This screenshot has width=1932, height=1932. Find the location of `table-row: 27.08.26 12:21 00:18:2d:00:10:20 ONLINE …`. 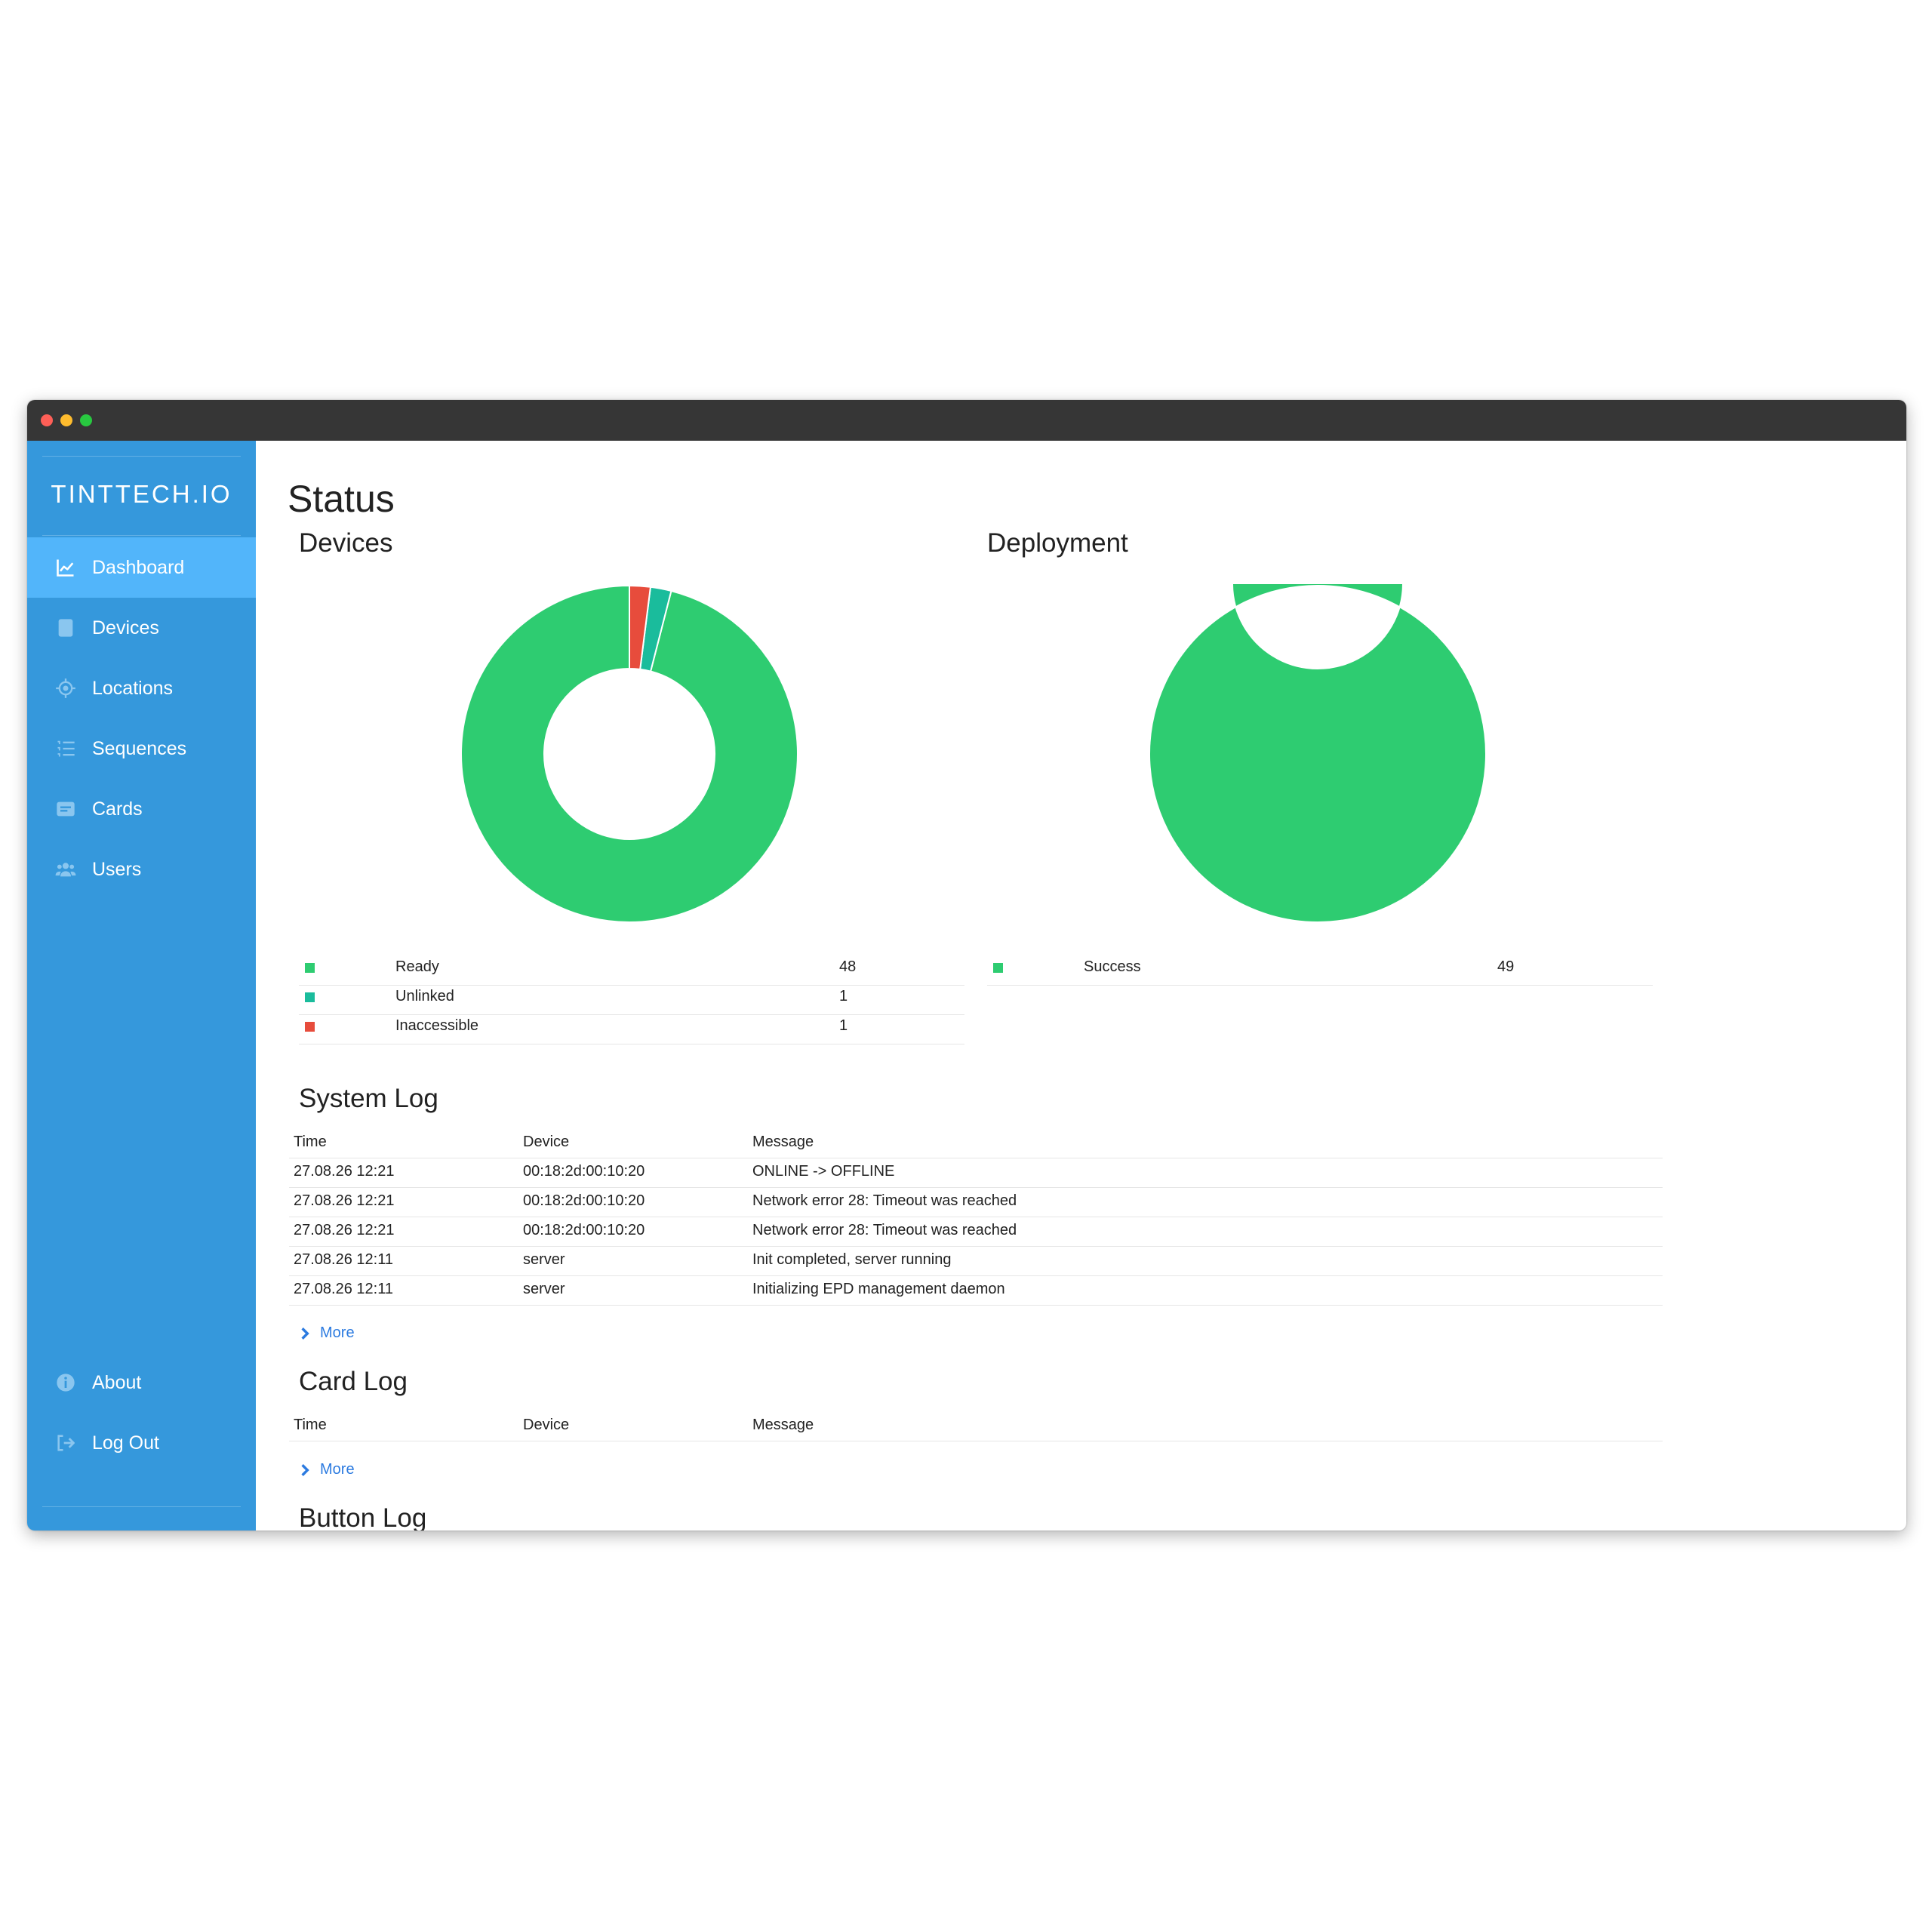

table-row: 27.08.26 12:21 00:18:2d:00:10:20 ONLINE … is located at coordinates (976, 1173).